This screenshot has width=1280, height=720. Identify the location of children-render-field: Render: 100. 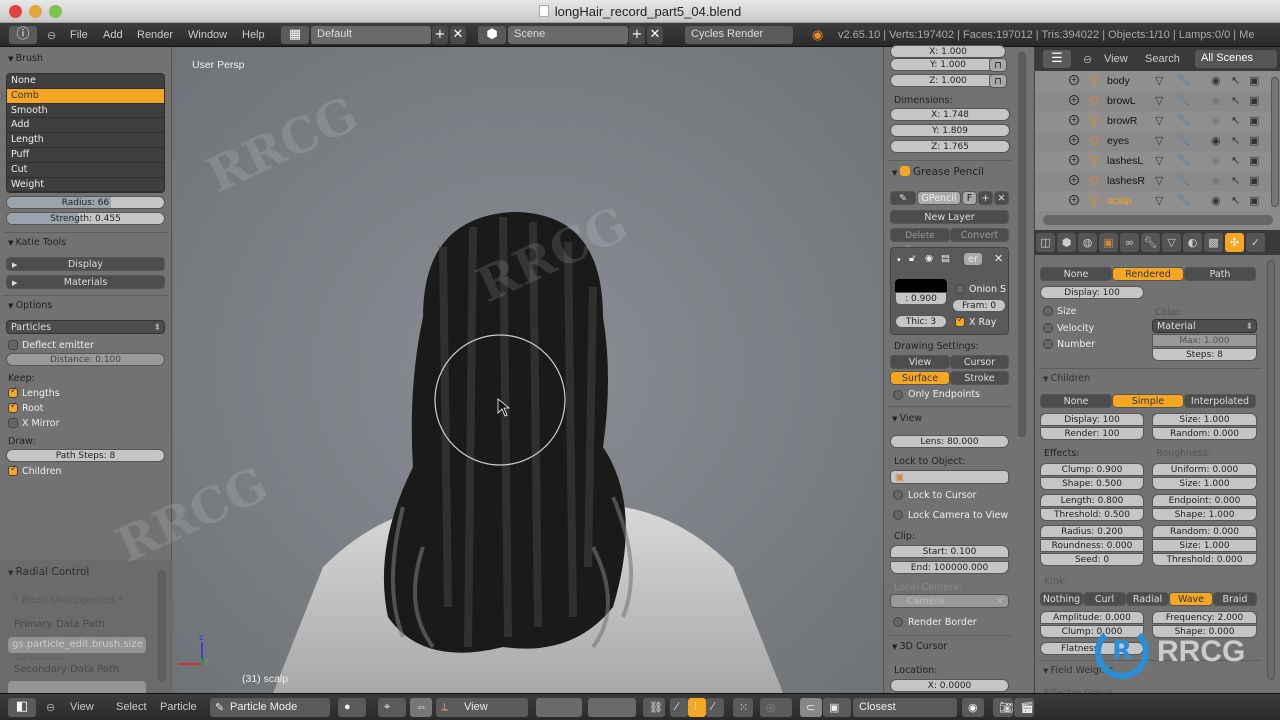
(1092, 433).